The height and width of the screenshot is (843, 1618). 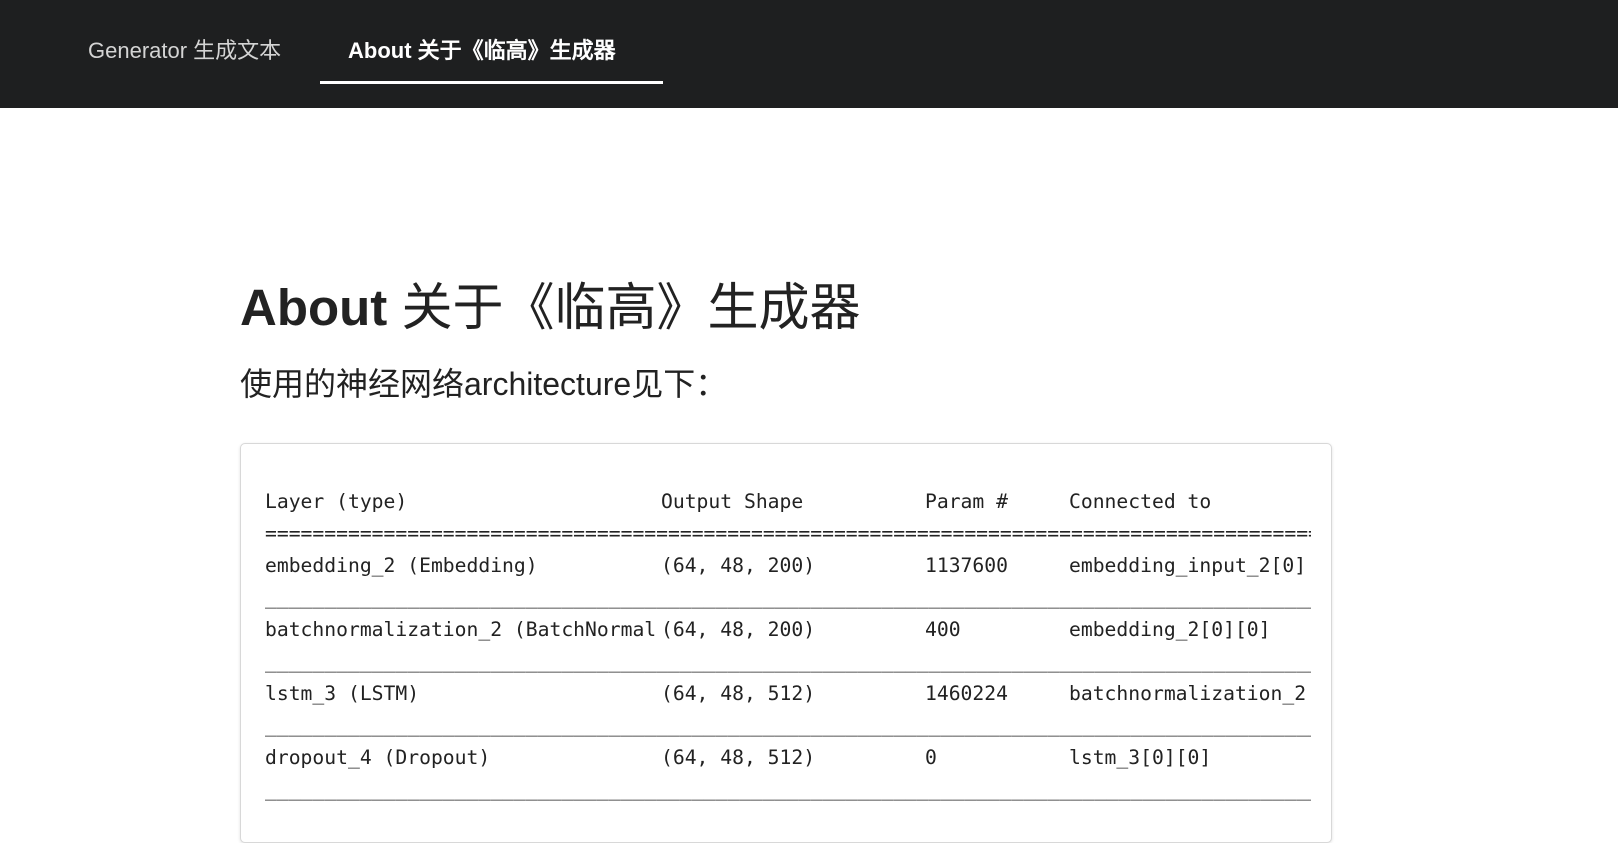 I want to click on header-connected-to: Connected to, so click(x=1140, y=501).